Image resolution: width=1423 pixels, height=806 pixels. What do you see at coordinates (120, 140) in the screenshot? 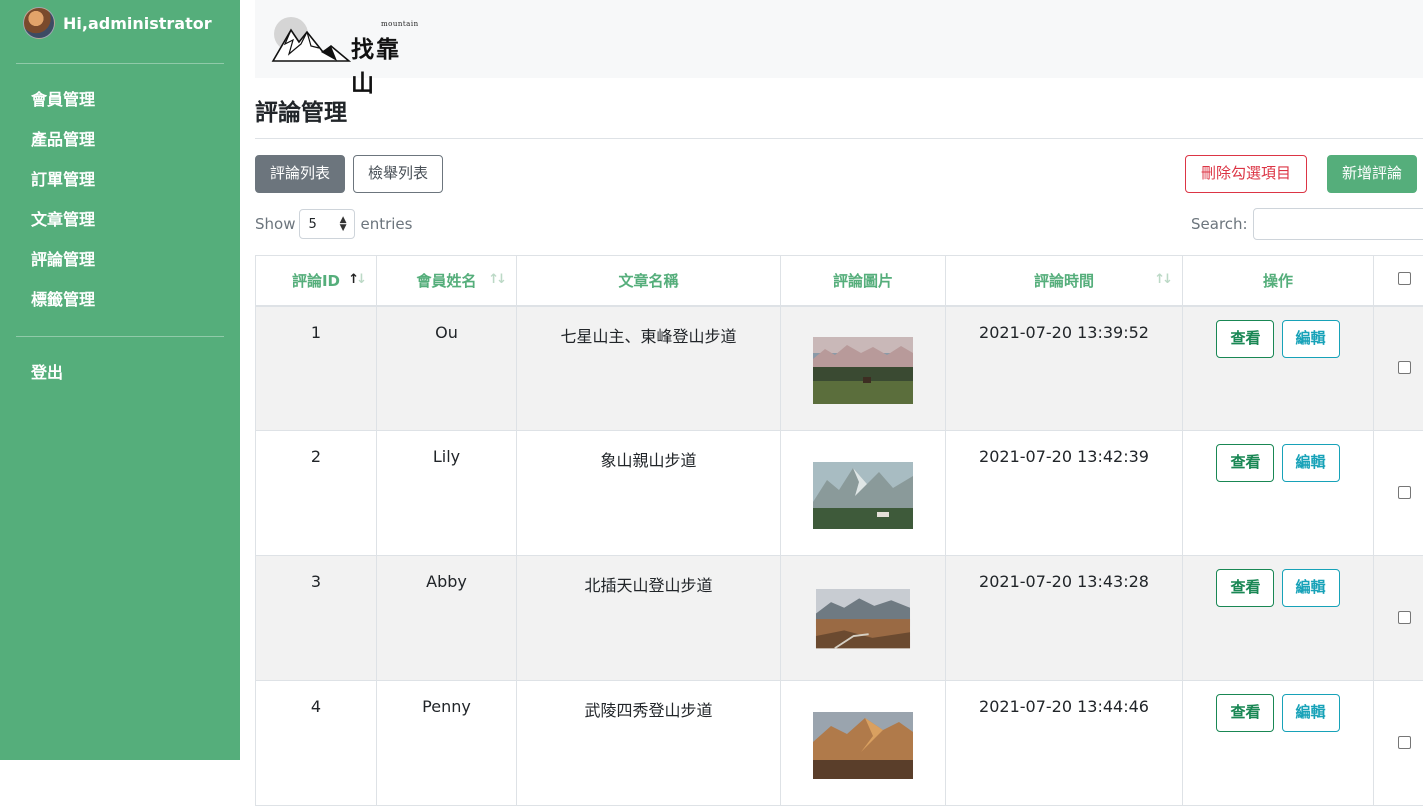
I see `sidebar-item-products: 產品管理` at bounding box center [120, 140].